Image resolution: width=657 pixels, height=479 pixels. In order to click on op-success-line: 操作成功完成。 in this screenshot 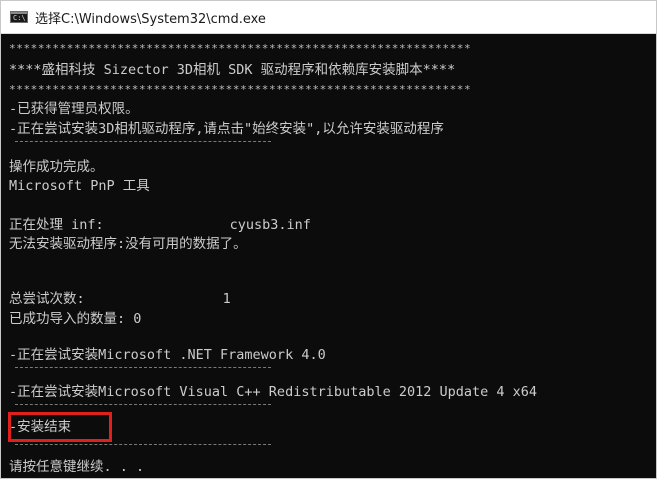, I will do `click(56, 167)`.